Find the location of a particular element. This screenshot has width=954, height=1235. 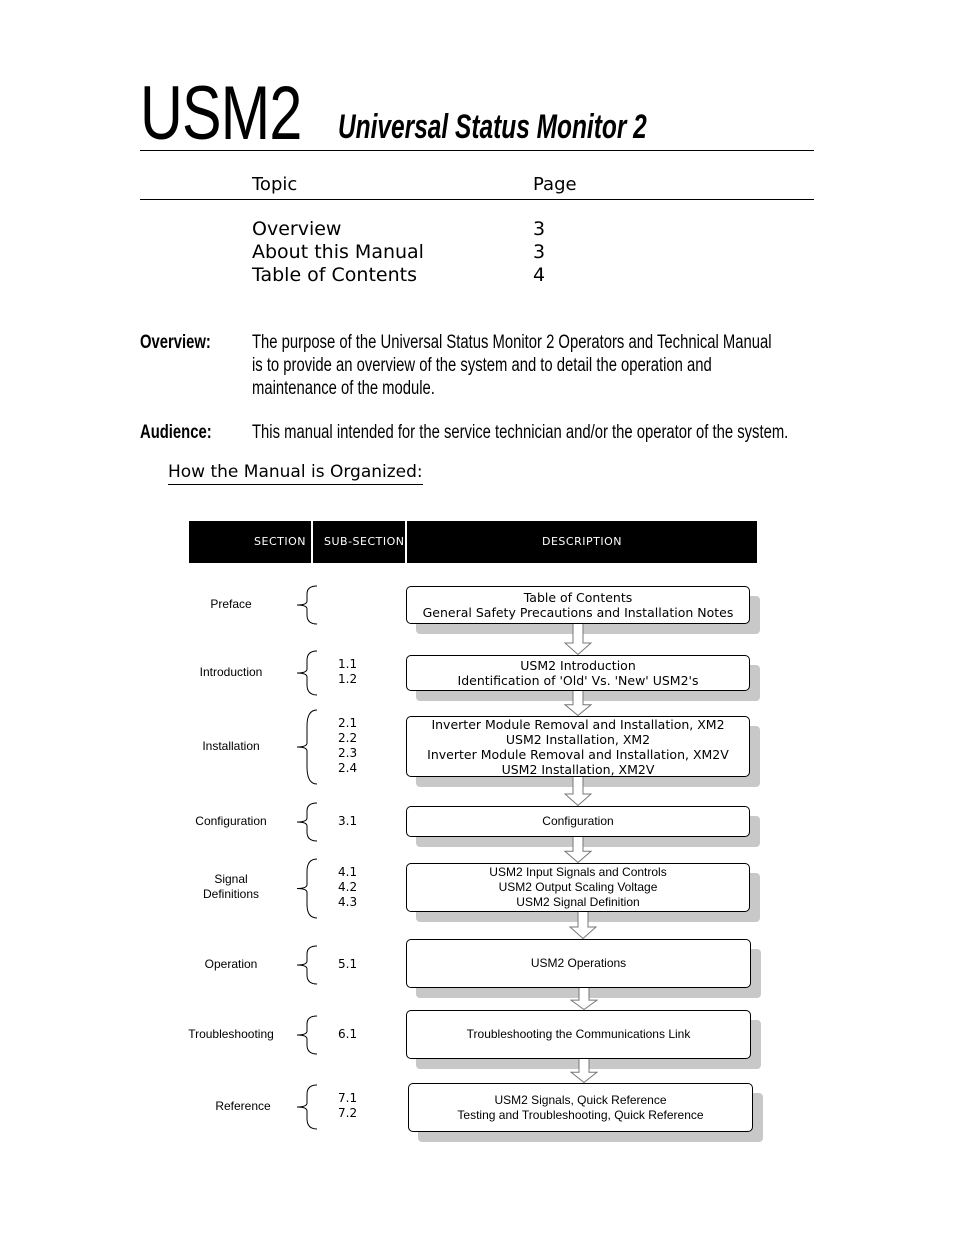

section-label: Reference is located at coordinates (243, 1106).